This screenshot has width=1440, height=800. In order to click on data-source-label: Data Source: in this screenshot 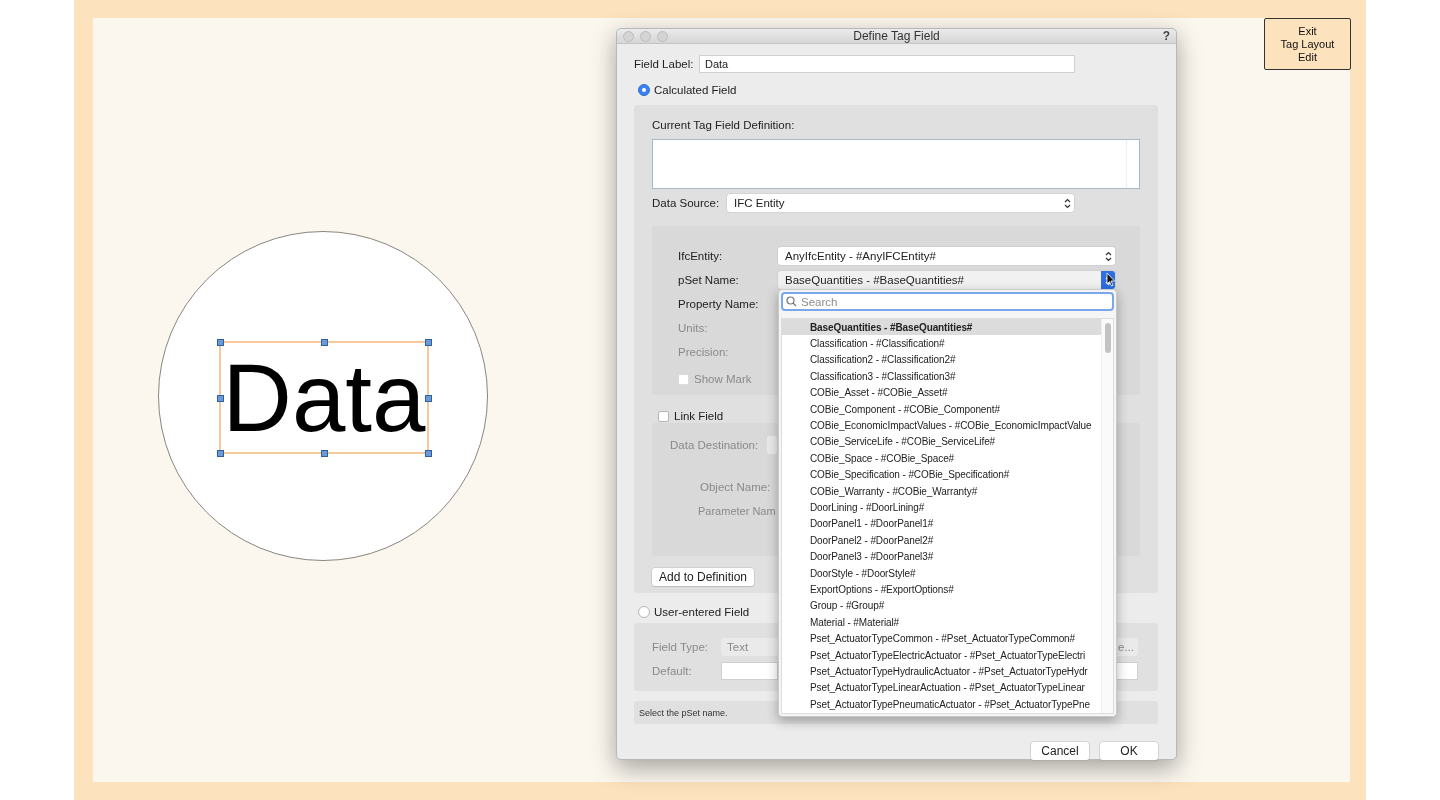, I will do `click(686, 203)`.